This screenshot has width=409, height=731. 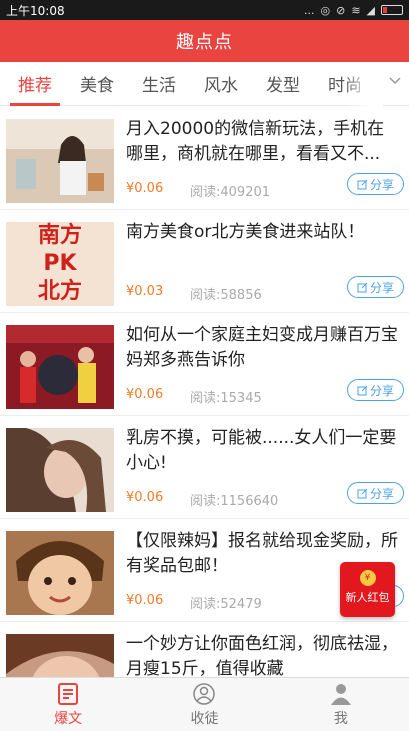 I want to click on cellular-icon: ◢, so click(x=370, y=10).